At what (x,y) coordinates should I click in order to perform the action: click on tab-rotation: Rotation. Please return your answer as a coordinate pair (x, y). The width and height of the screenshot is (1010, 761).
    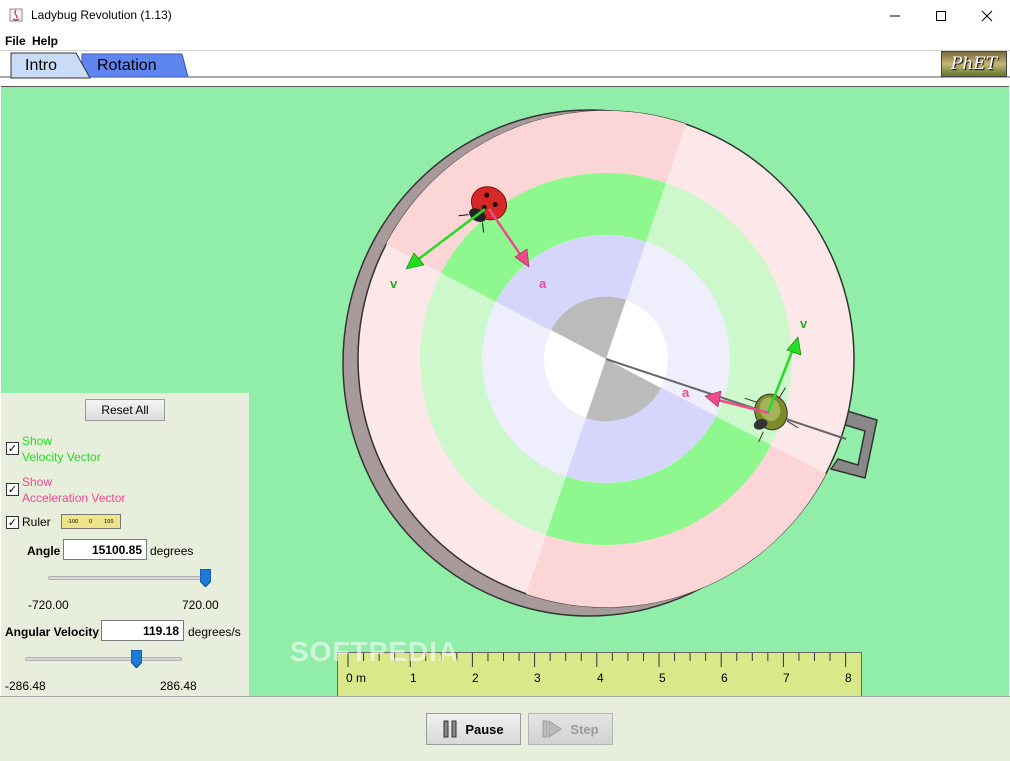
    Looking at the image, I should click on (127, 66).